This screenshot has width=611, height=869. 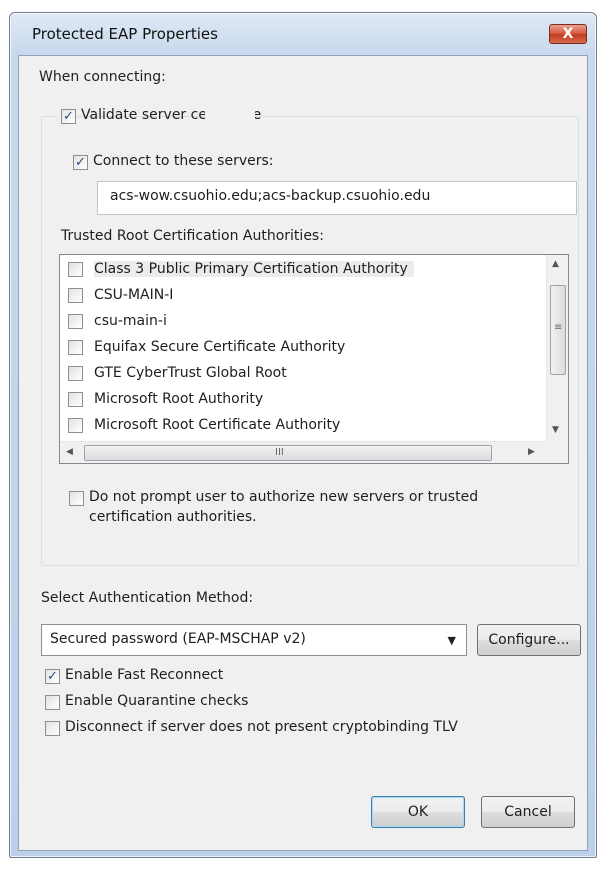 I want to click on when-connecting-label: When connecting:, so click(x=102, y=77).